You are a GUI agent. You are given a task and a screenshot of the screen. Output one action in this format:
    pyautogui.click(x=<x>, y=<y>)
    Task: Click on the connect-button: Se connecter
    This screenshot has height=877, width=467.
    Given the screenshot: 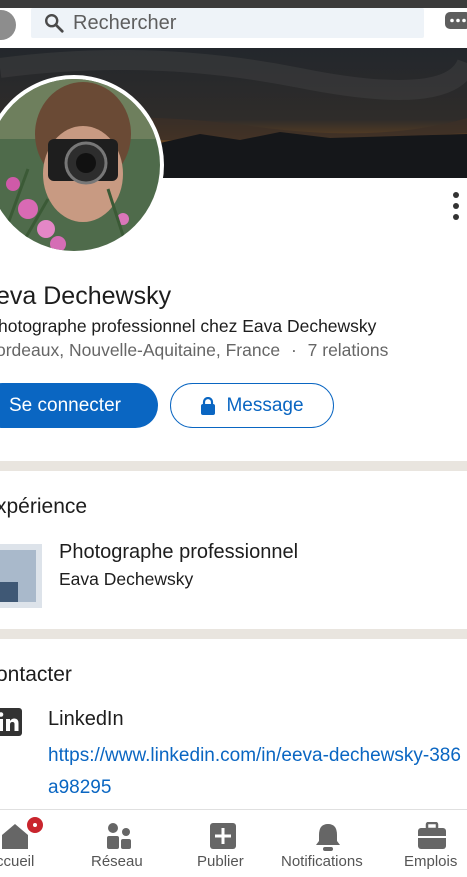 What is the action you would take?
    pyautogui.click(x=79, y=405)
    